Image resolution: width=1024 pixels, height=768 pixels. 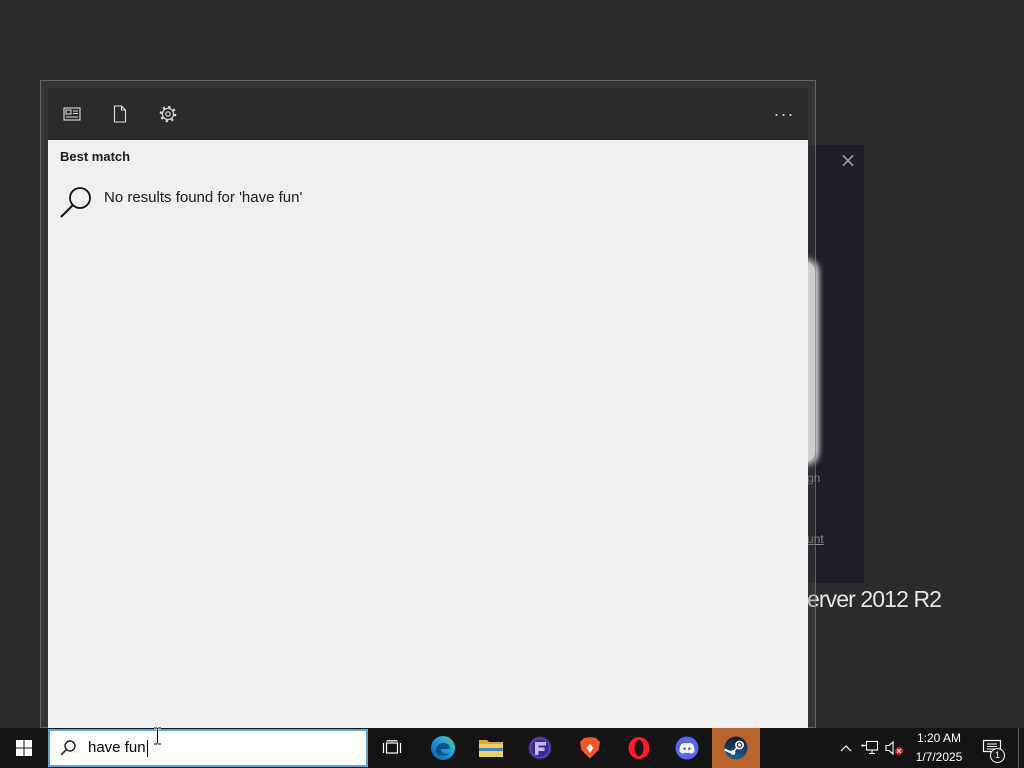 I want to click on opera-icon, so click(x=639, y=748).